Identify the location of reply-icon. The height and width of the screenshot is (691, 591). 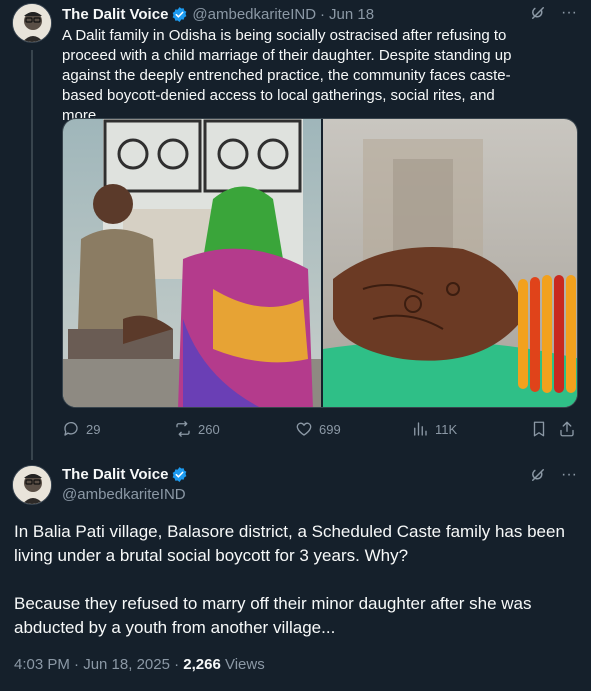
(71, 428).